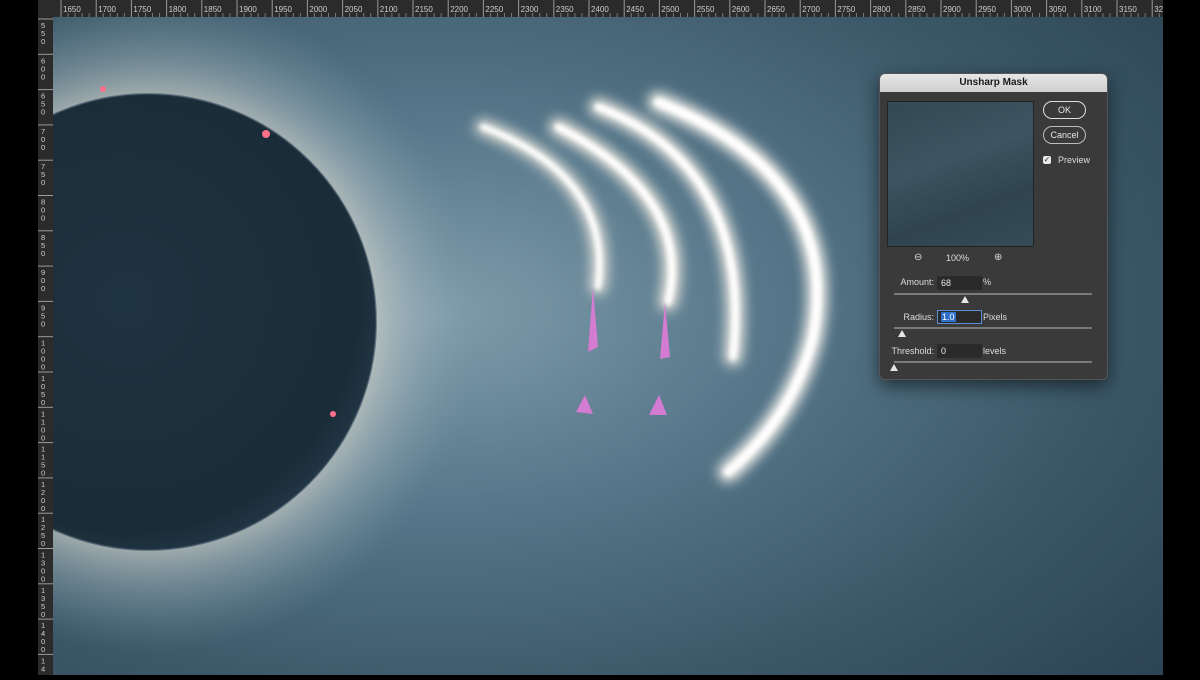  I want to click on ruler-label: 2400, so click(600, 9).